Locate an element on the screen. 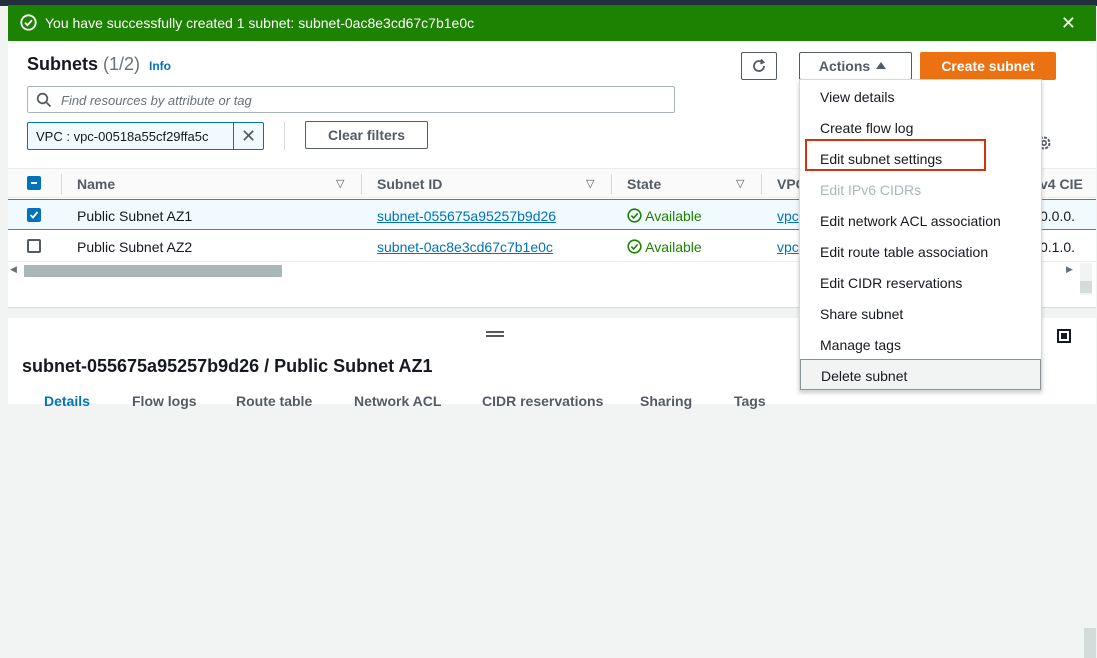  scrollbar-thumb is located at coordinates (153, 271).